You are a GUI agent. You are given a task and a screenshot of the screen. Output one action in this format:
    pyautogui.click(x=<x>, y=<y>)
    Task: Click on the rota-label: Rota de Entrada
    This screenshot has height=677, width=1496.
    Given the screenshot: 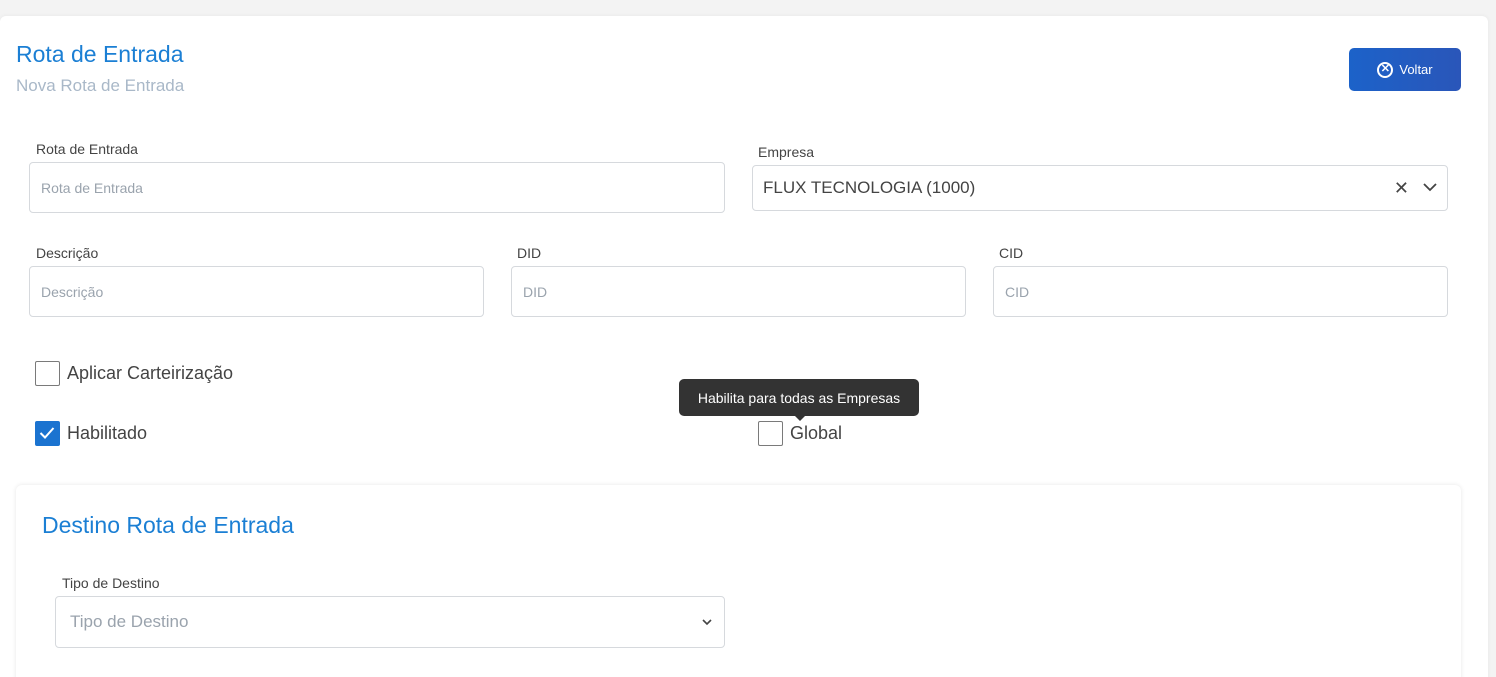 What is the action you would take?
    pyautogui.click(x=87, y=149)
    